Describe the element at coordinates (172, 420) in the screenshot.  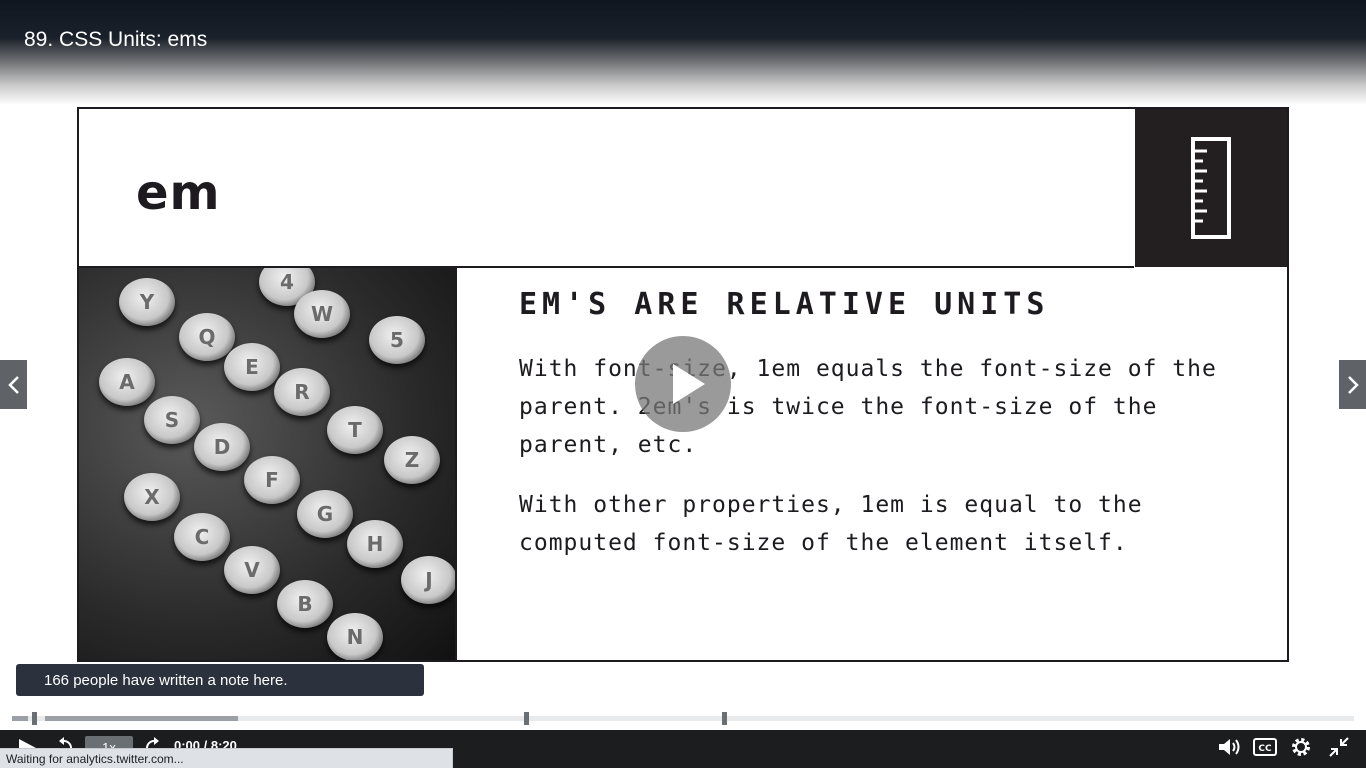
I see `typewriter-key: S` at that location.